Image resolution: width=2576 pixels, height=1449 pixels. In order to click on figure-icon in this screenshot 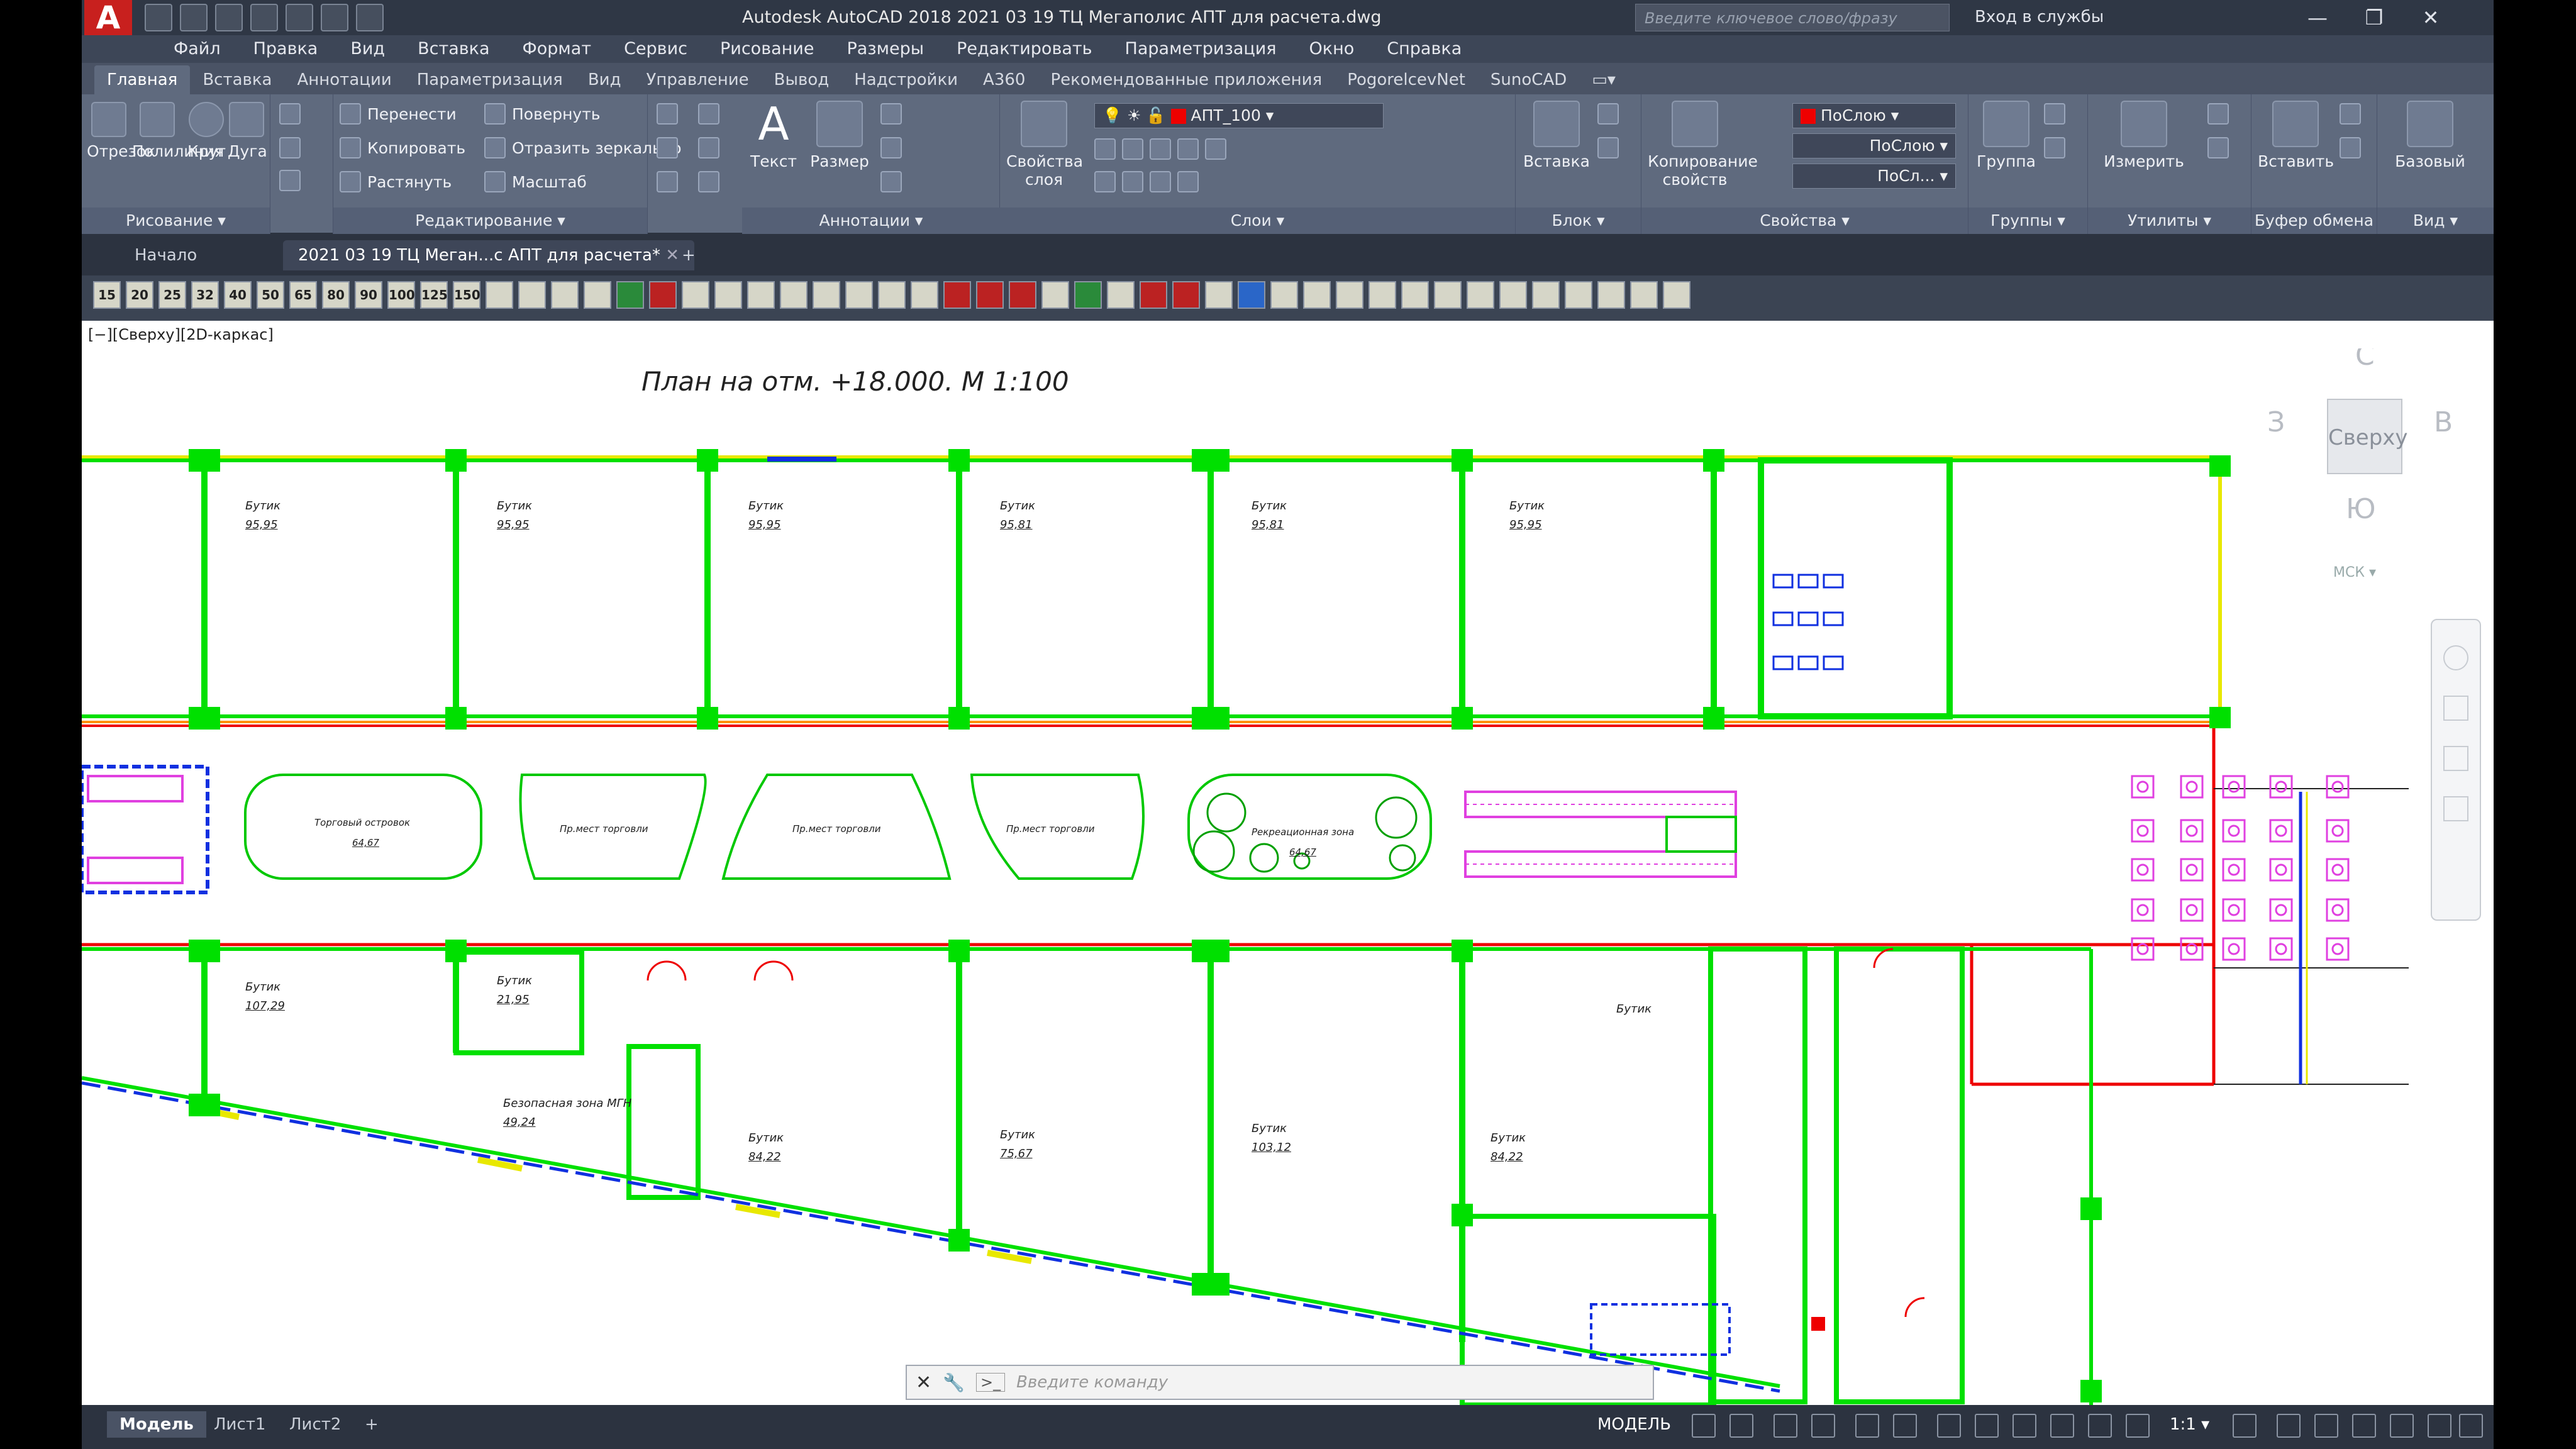, I will do `click(1055, 295)`.